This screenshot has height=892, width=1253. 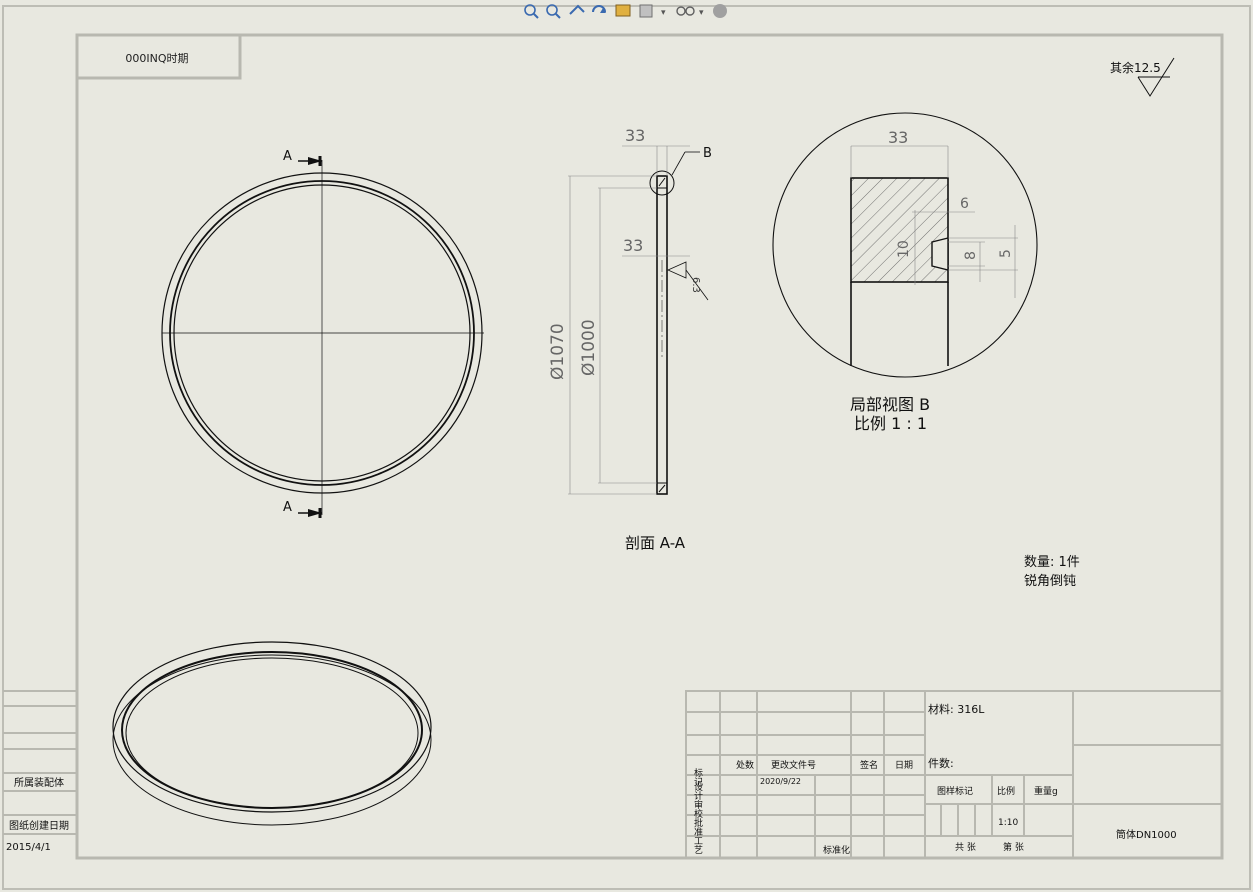 I want to click on date-label: 图纸创建日期, so click(x=39, y=825).